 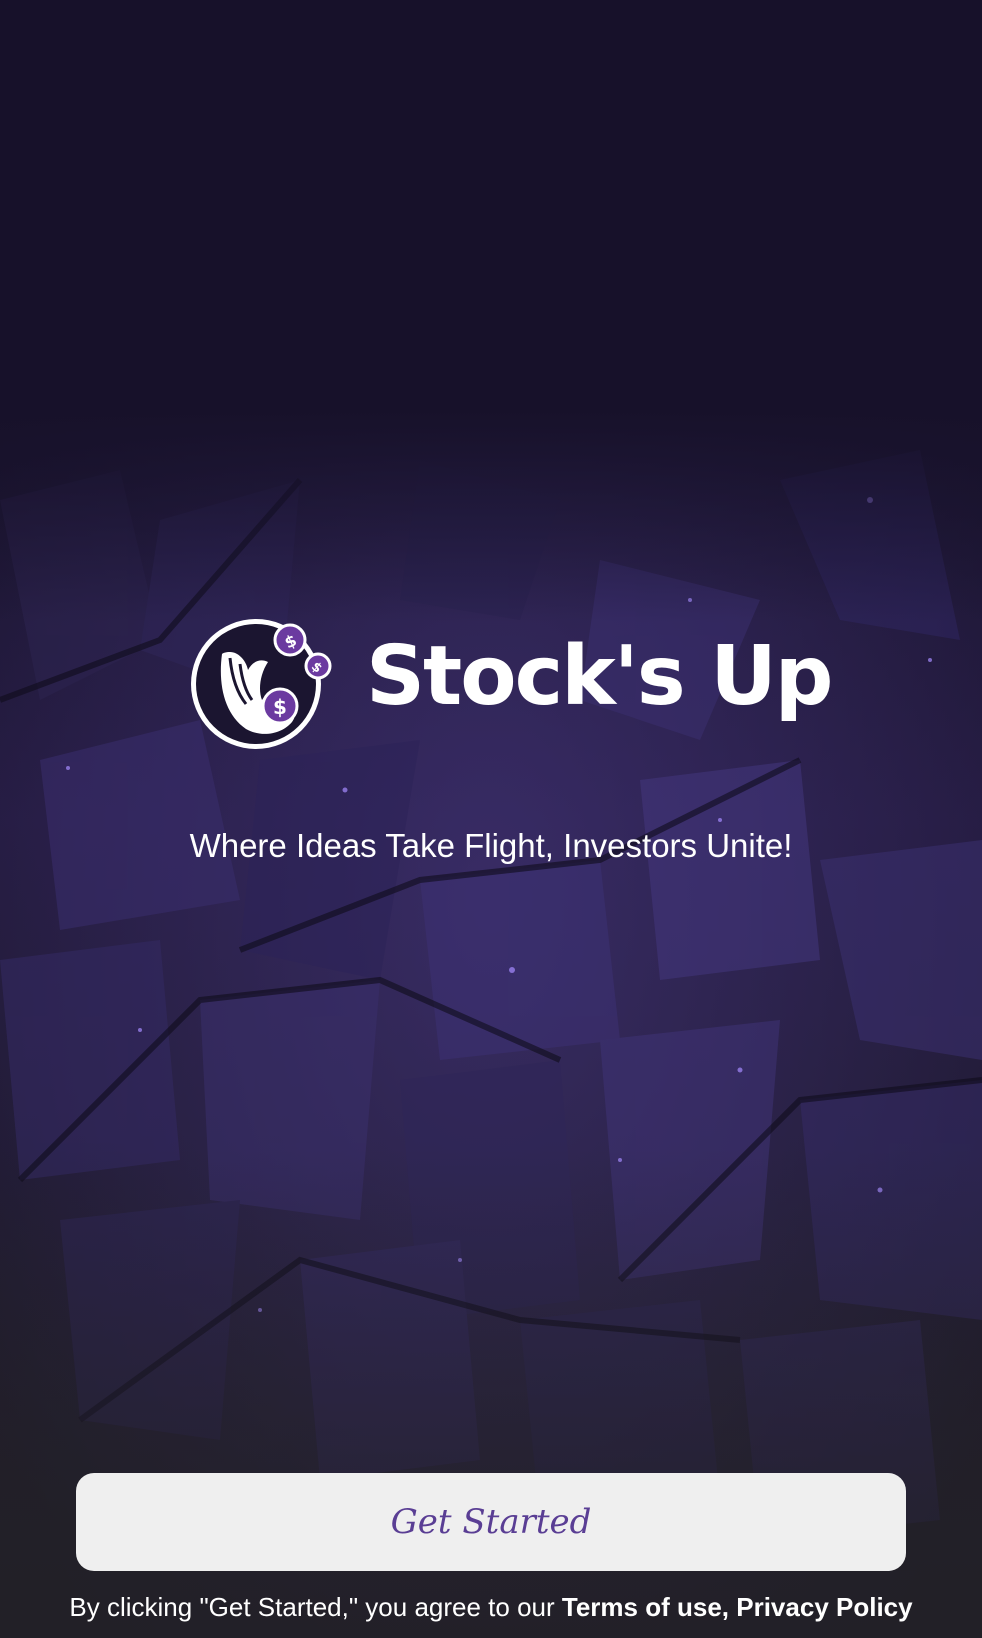 What do you see at coordinates (280, 707) in the screenshot?
I see `coin-dollar-sign: $` at bounding box center [280, 707].